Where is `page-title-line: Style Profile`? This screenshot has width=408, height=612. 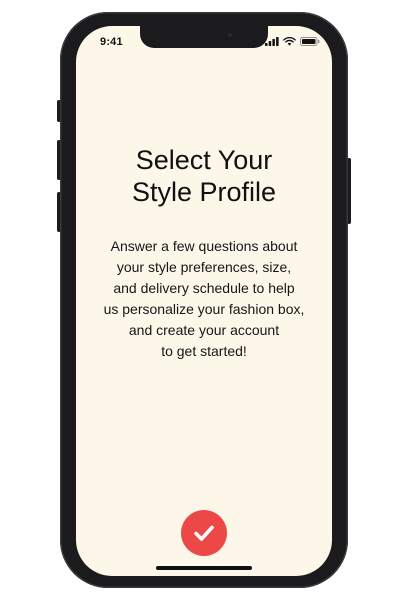 page-title-line: Style Profile is located at coordinates (204, 192).